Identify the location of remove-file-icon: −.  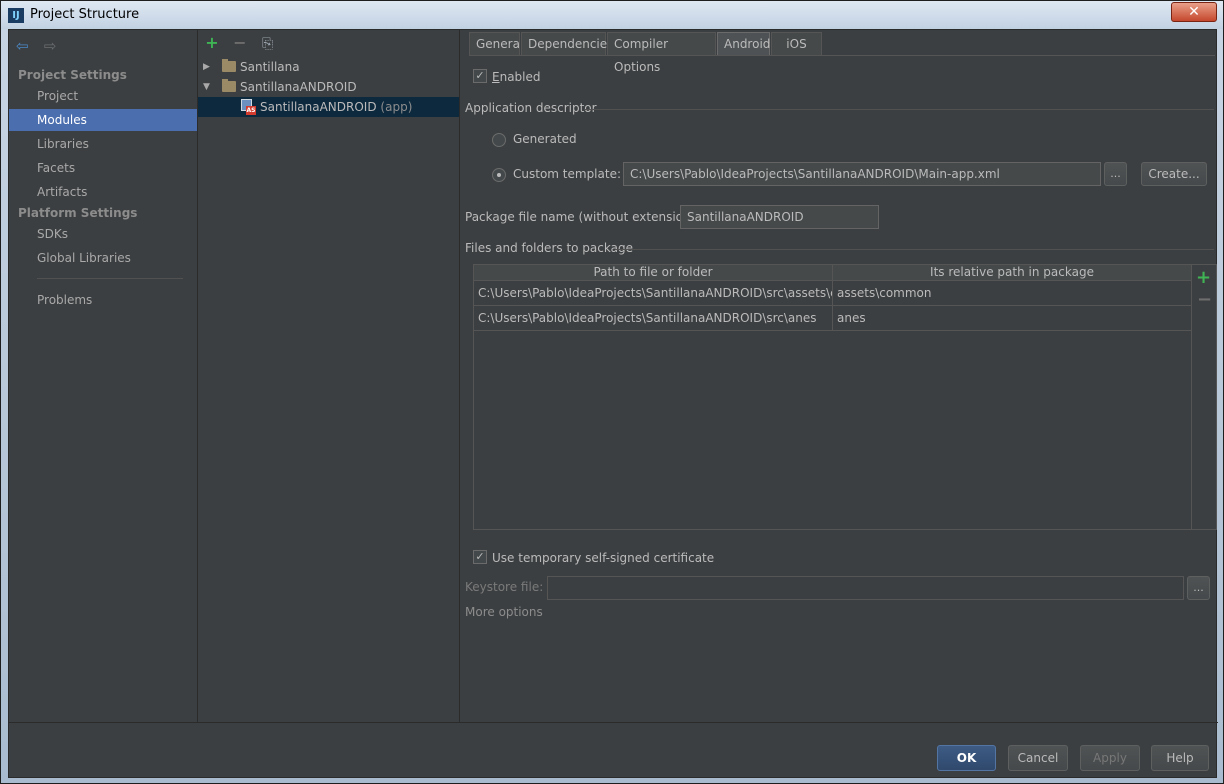
(1204, 299).